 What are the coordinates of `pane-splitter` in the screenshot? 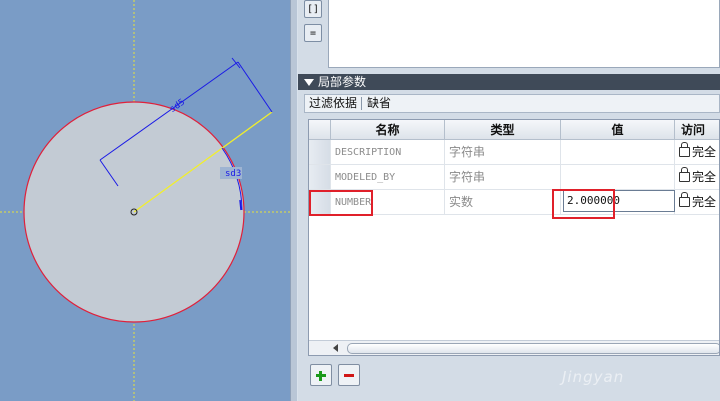 It's located at (294, 200).